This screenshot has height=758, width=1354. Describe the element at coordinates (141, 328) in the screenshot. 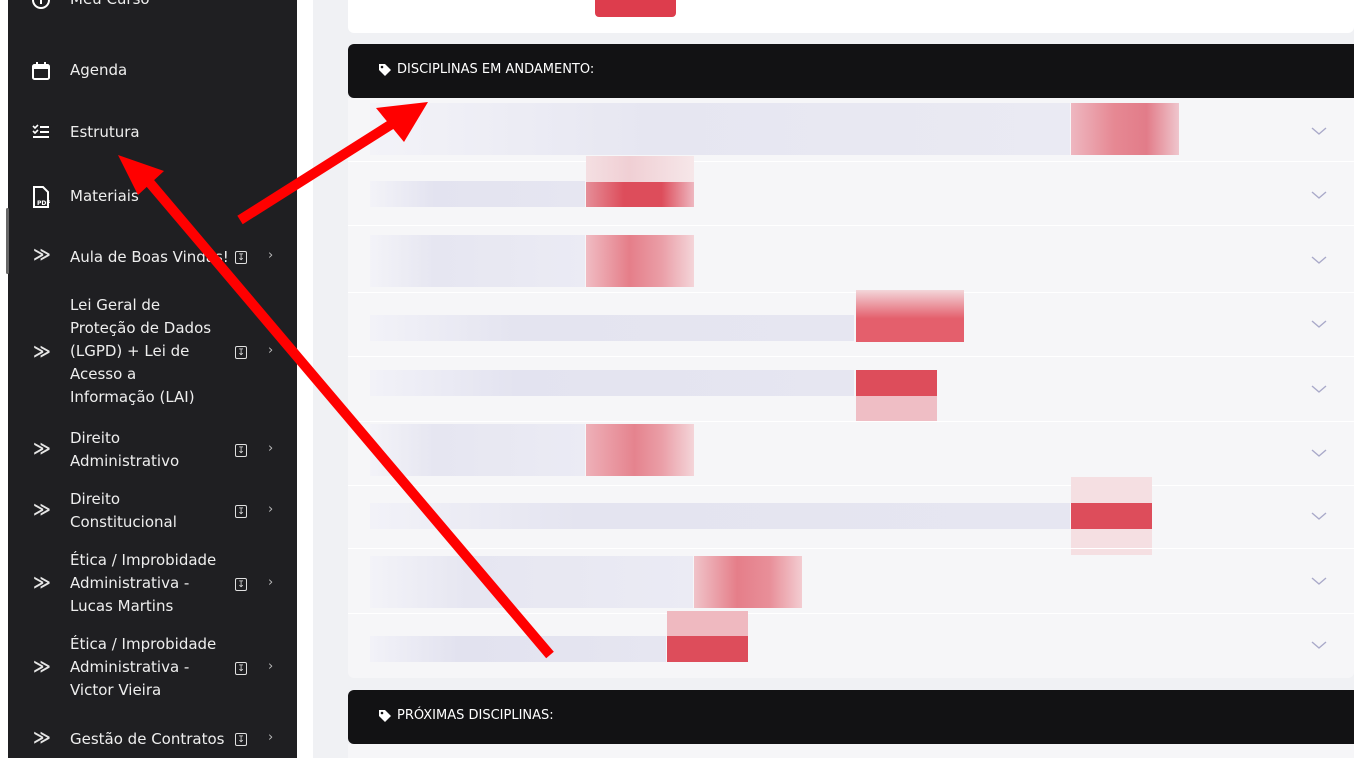

I see `sidebar-section-label: Proteção de Dados` at that location.